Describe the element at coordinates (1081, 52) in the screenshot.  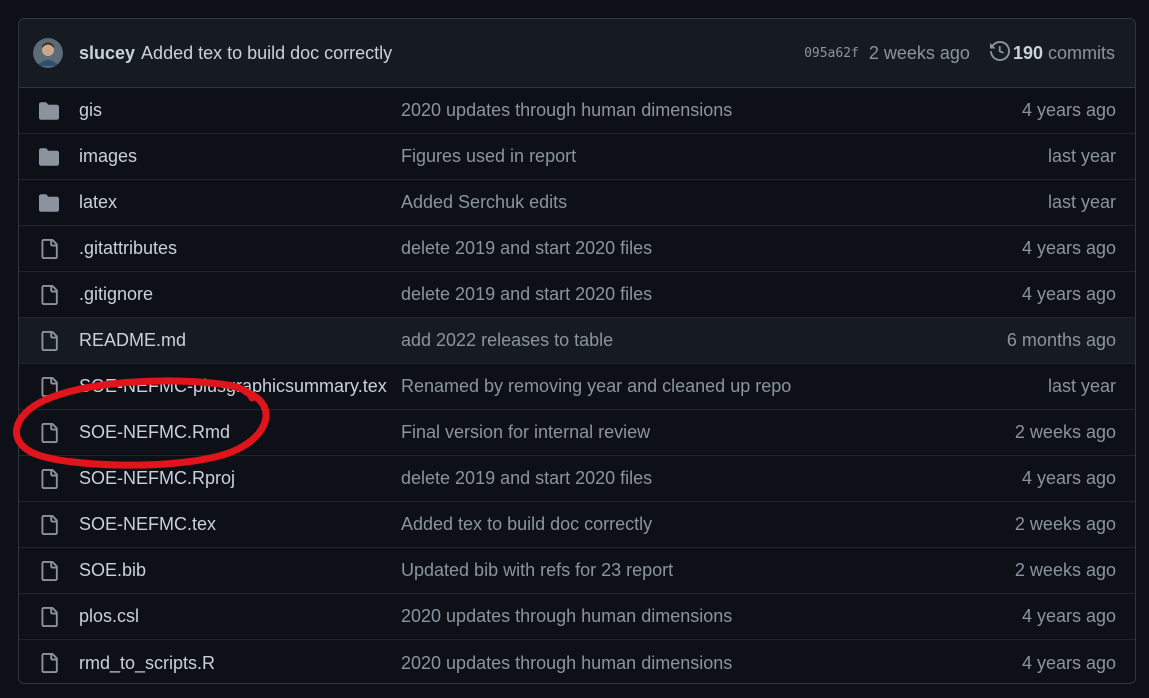
I see `commits-label: commits` at that location.